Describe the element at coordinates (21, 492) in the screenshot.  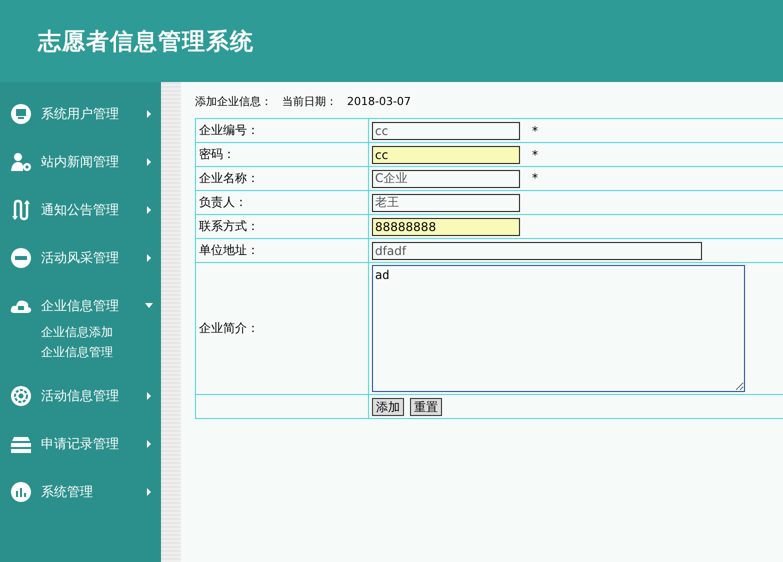
I see `chart-icon` at that location.